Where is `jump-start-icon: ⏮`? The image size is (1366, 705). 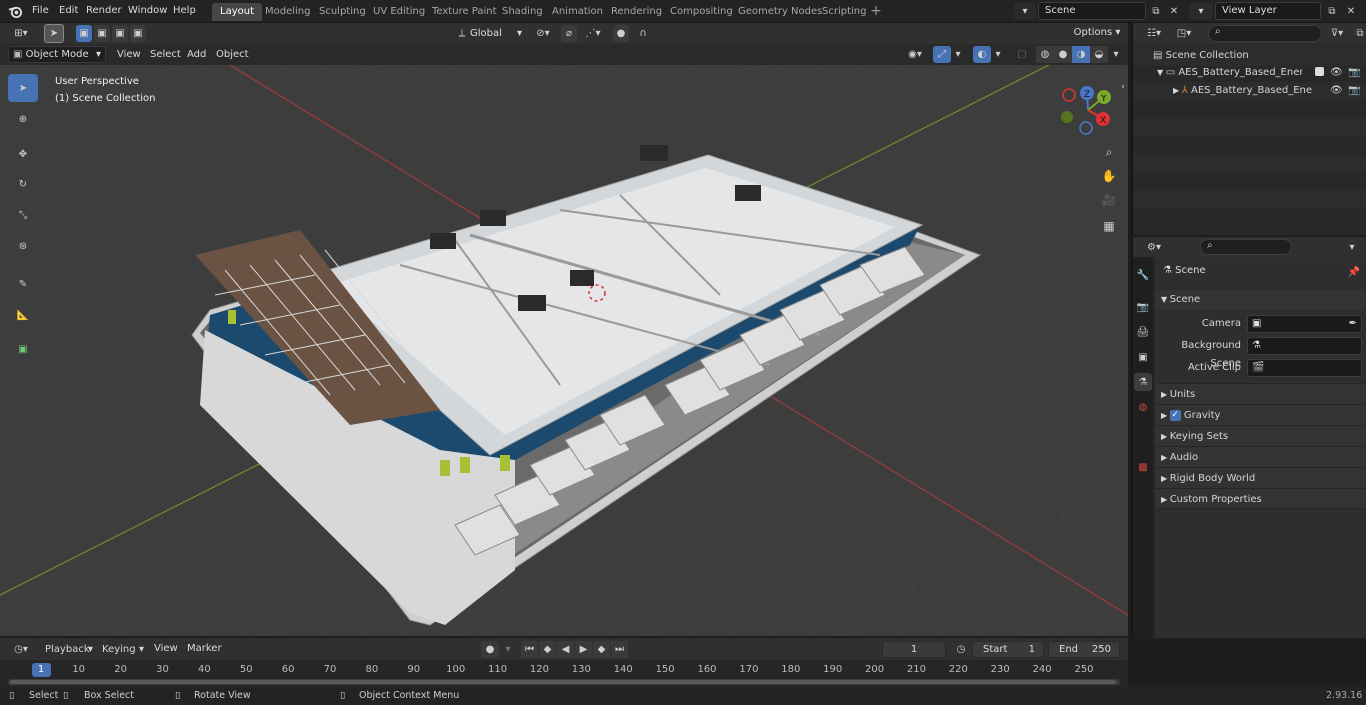 jump-start-icon: ⏮ is located at coordinates (529, 649).